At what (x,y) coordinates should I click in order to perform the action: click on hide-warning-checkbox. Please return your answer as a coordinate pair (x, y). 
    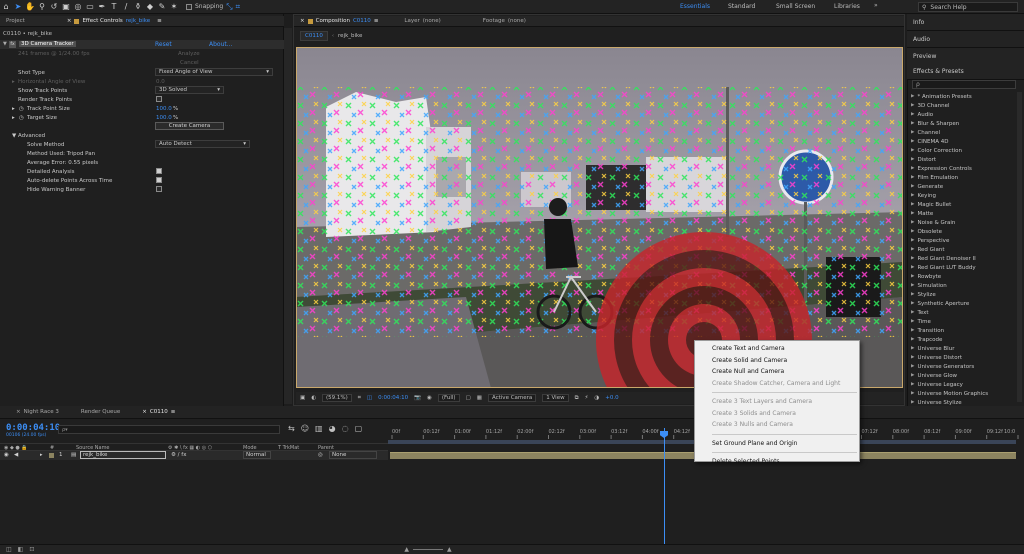
    Looking at the image, I should click on (159, 189).